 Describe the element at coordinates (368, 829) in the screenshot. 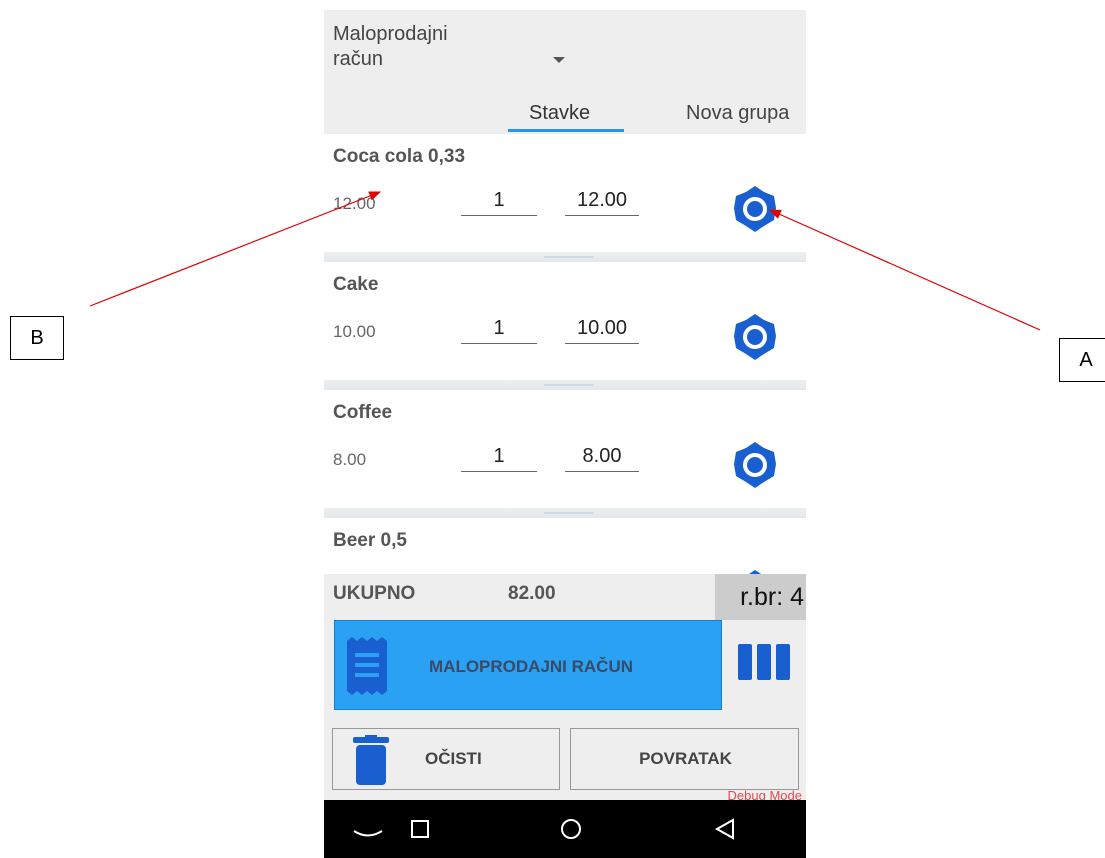

I see `nav-back-button` at that location.